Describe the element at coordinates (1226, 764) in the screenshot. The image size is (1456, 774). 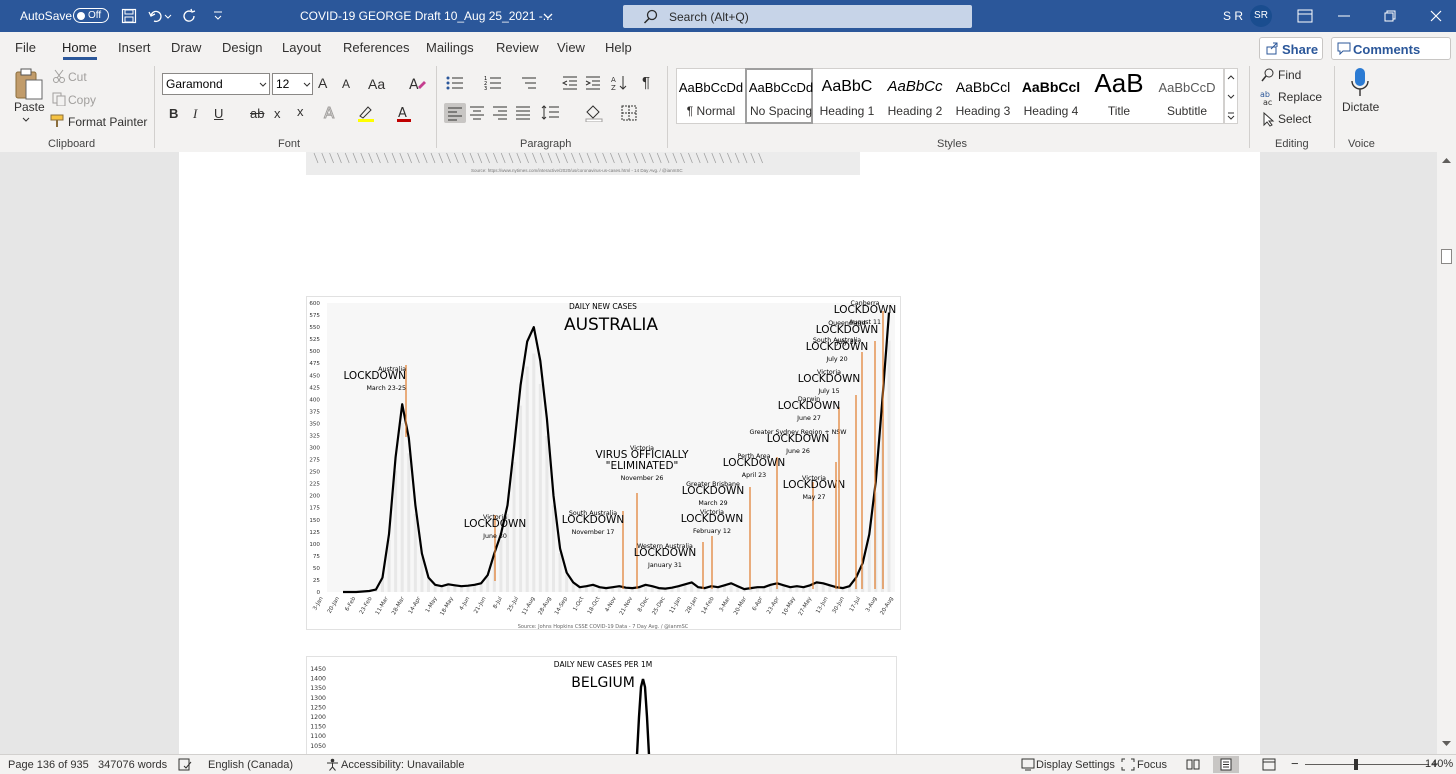
I see `print-layout-button` at that location.